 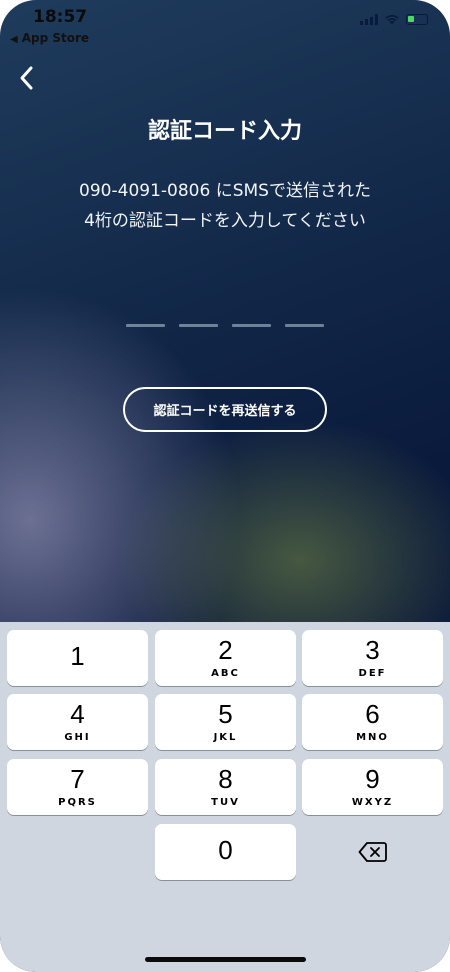 I want to click on key-7: 7 PQRS, so click(x=77, y=787).